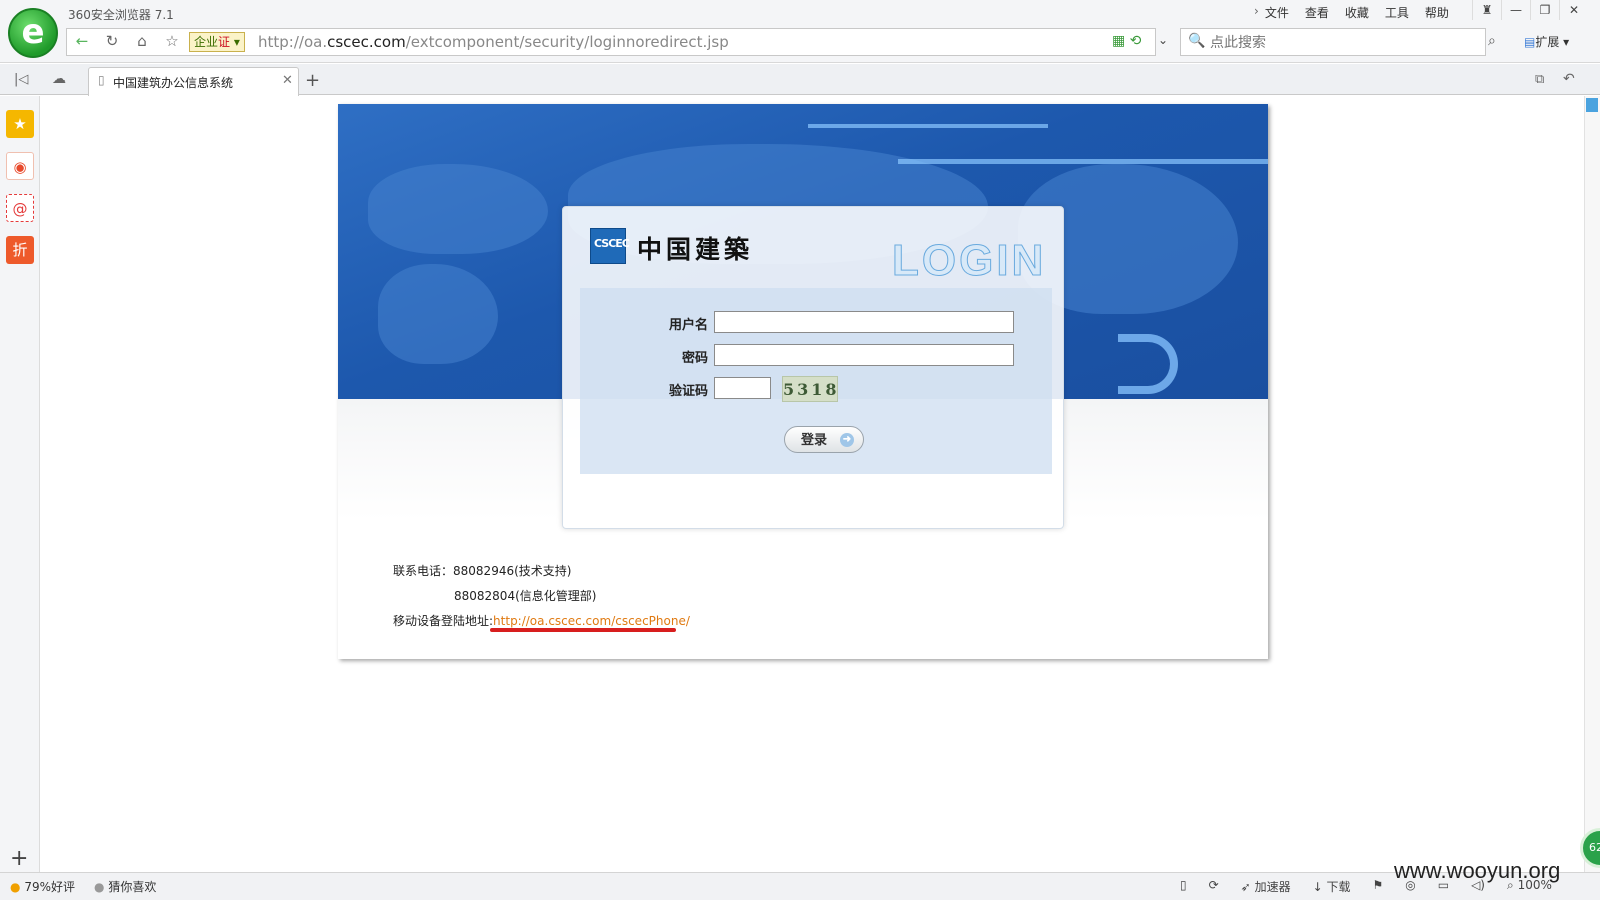 This screenshot has height=900, width=1600. What do you see at coordinates (293, 42) in the screenshot?
I see `url-prefix: http://oa.` at bounding box center [293, 42].